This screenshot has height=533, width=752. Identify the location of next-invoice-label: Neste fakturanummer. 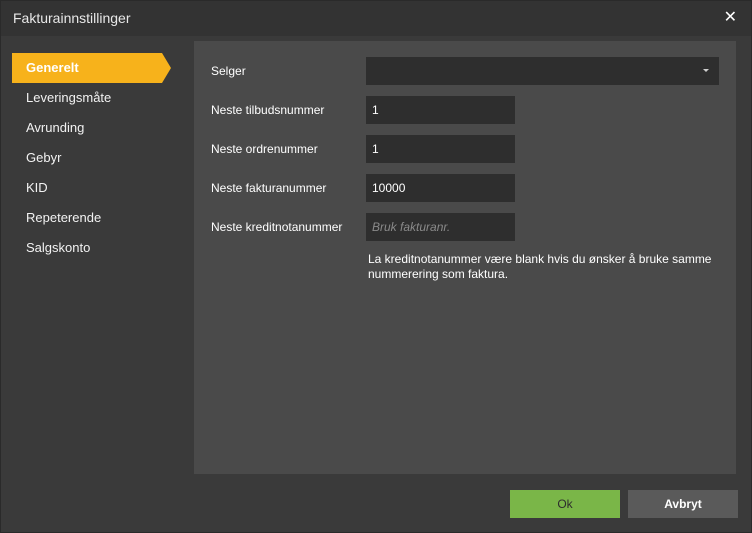
(269, 188).